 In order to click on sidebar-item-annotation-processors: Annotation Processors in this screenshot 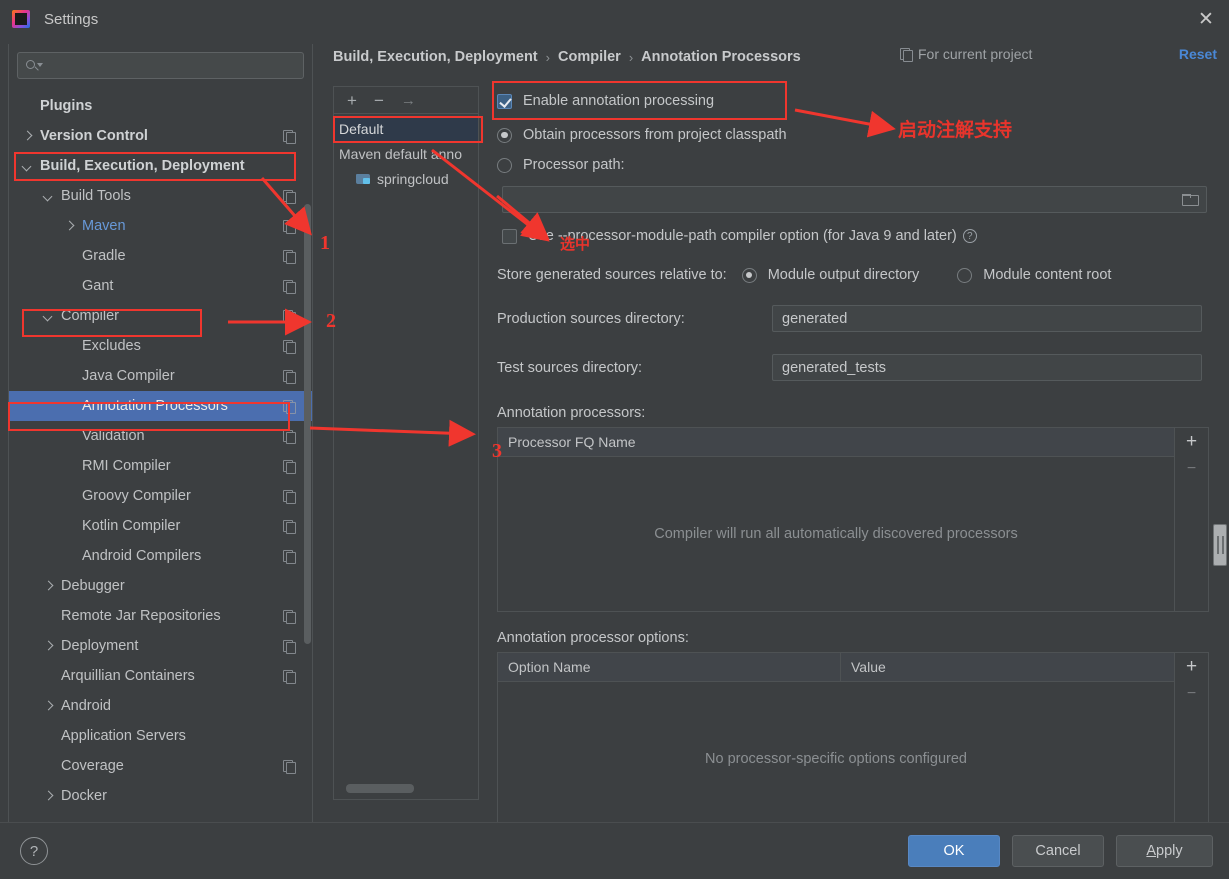, I will do `click(160, 406)`.